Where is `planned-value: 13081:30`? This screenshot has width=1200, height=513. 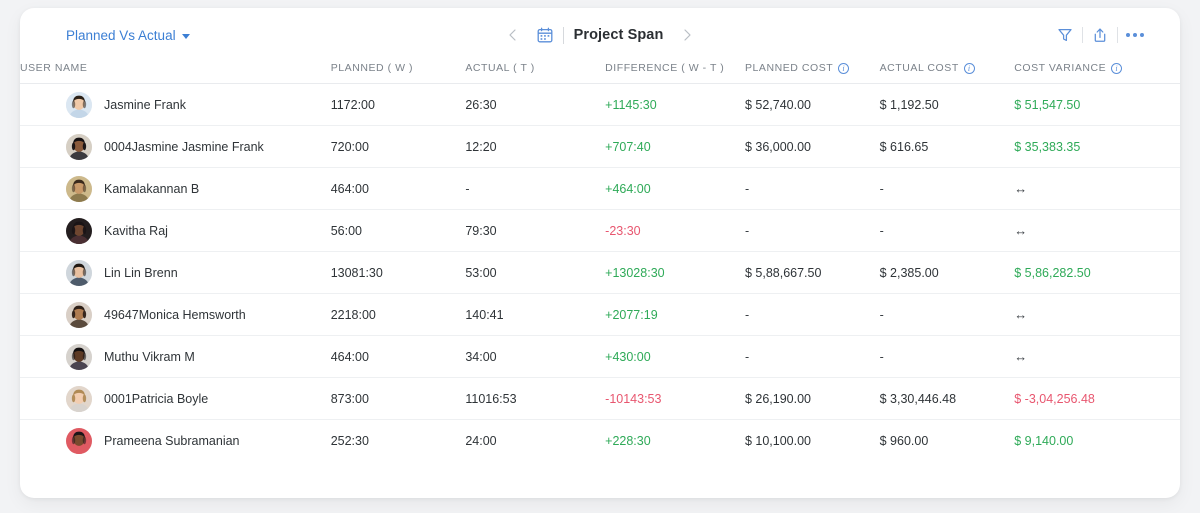 planned-value: 13081:30 is located at coordinates (356, 272).